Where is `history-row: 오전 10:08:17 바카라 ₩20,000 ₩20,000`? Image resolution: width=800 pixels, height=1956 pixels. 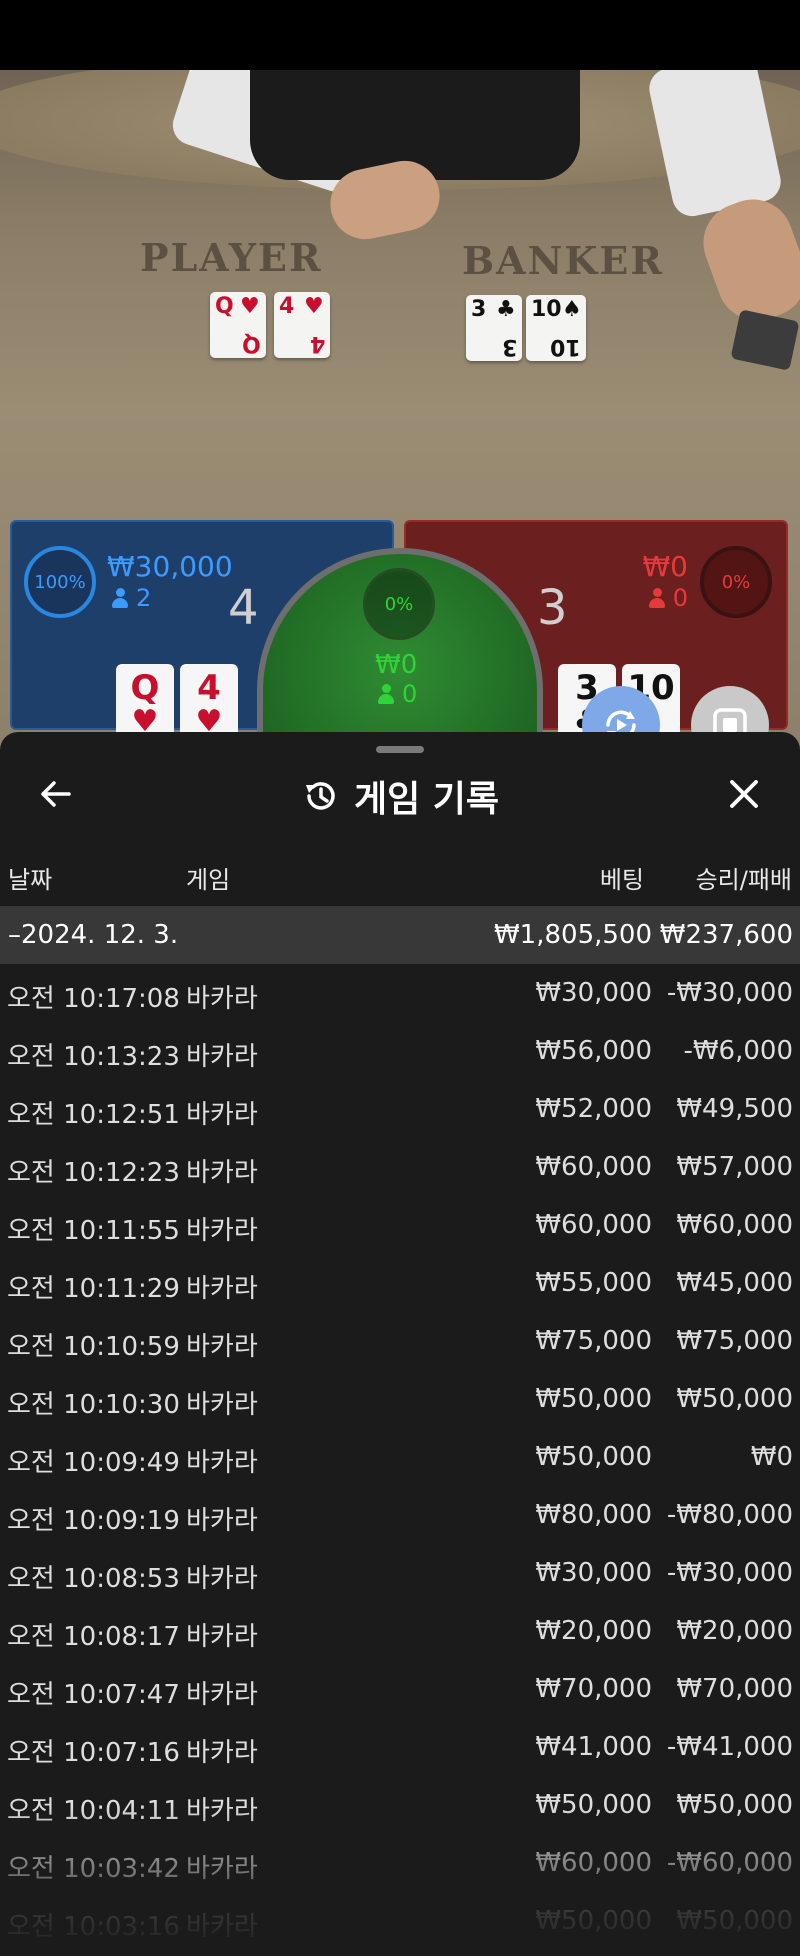 history-row: 오전 10:08:17 바카라 ₩20,000 ₩20,000 is located at coordinates (400, 1631).